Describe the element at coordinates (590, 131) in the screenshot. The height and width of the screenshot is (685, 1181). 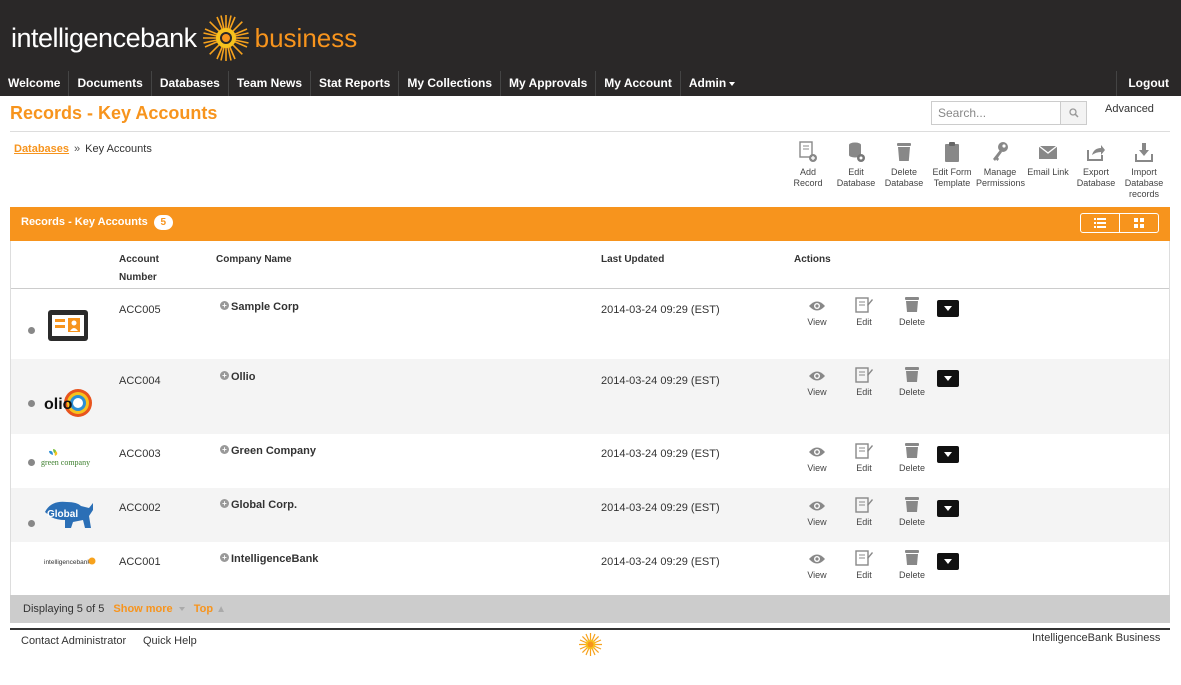
I see `divider` at that location.